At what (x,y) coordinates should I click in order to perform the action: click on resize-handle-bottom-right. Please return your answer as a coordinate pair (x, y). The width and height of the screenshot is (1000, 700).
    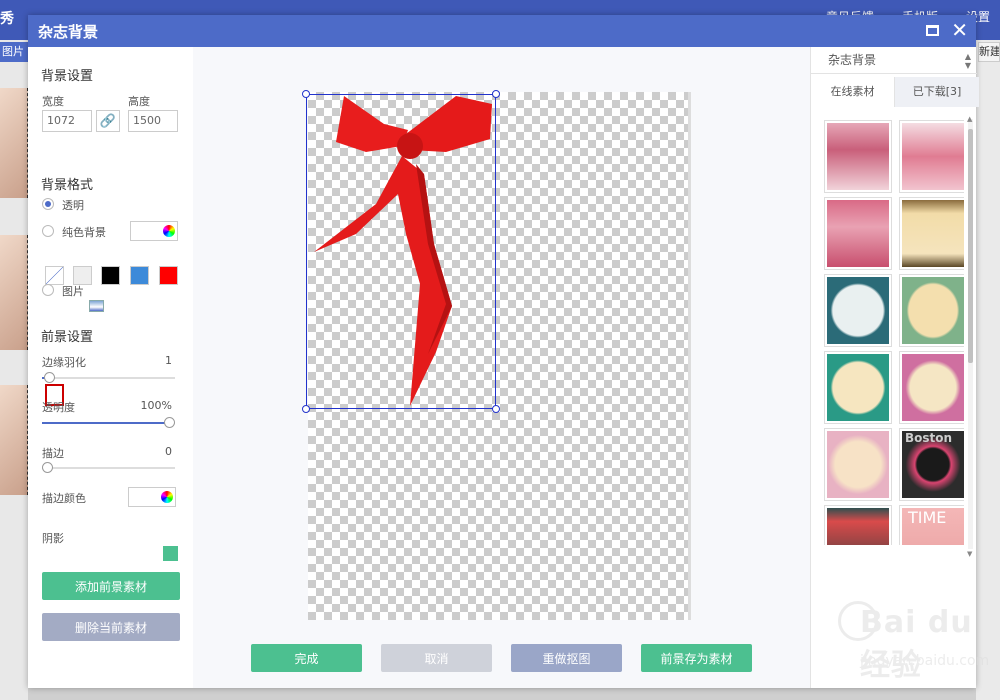
    Looking at the image, I should click on (496, 409).